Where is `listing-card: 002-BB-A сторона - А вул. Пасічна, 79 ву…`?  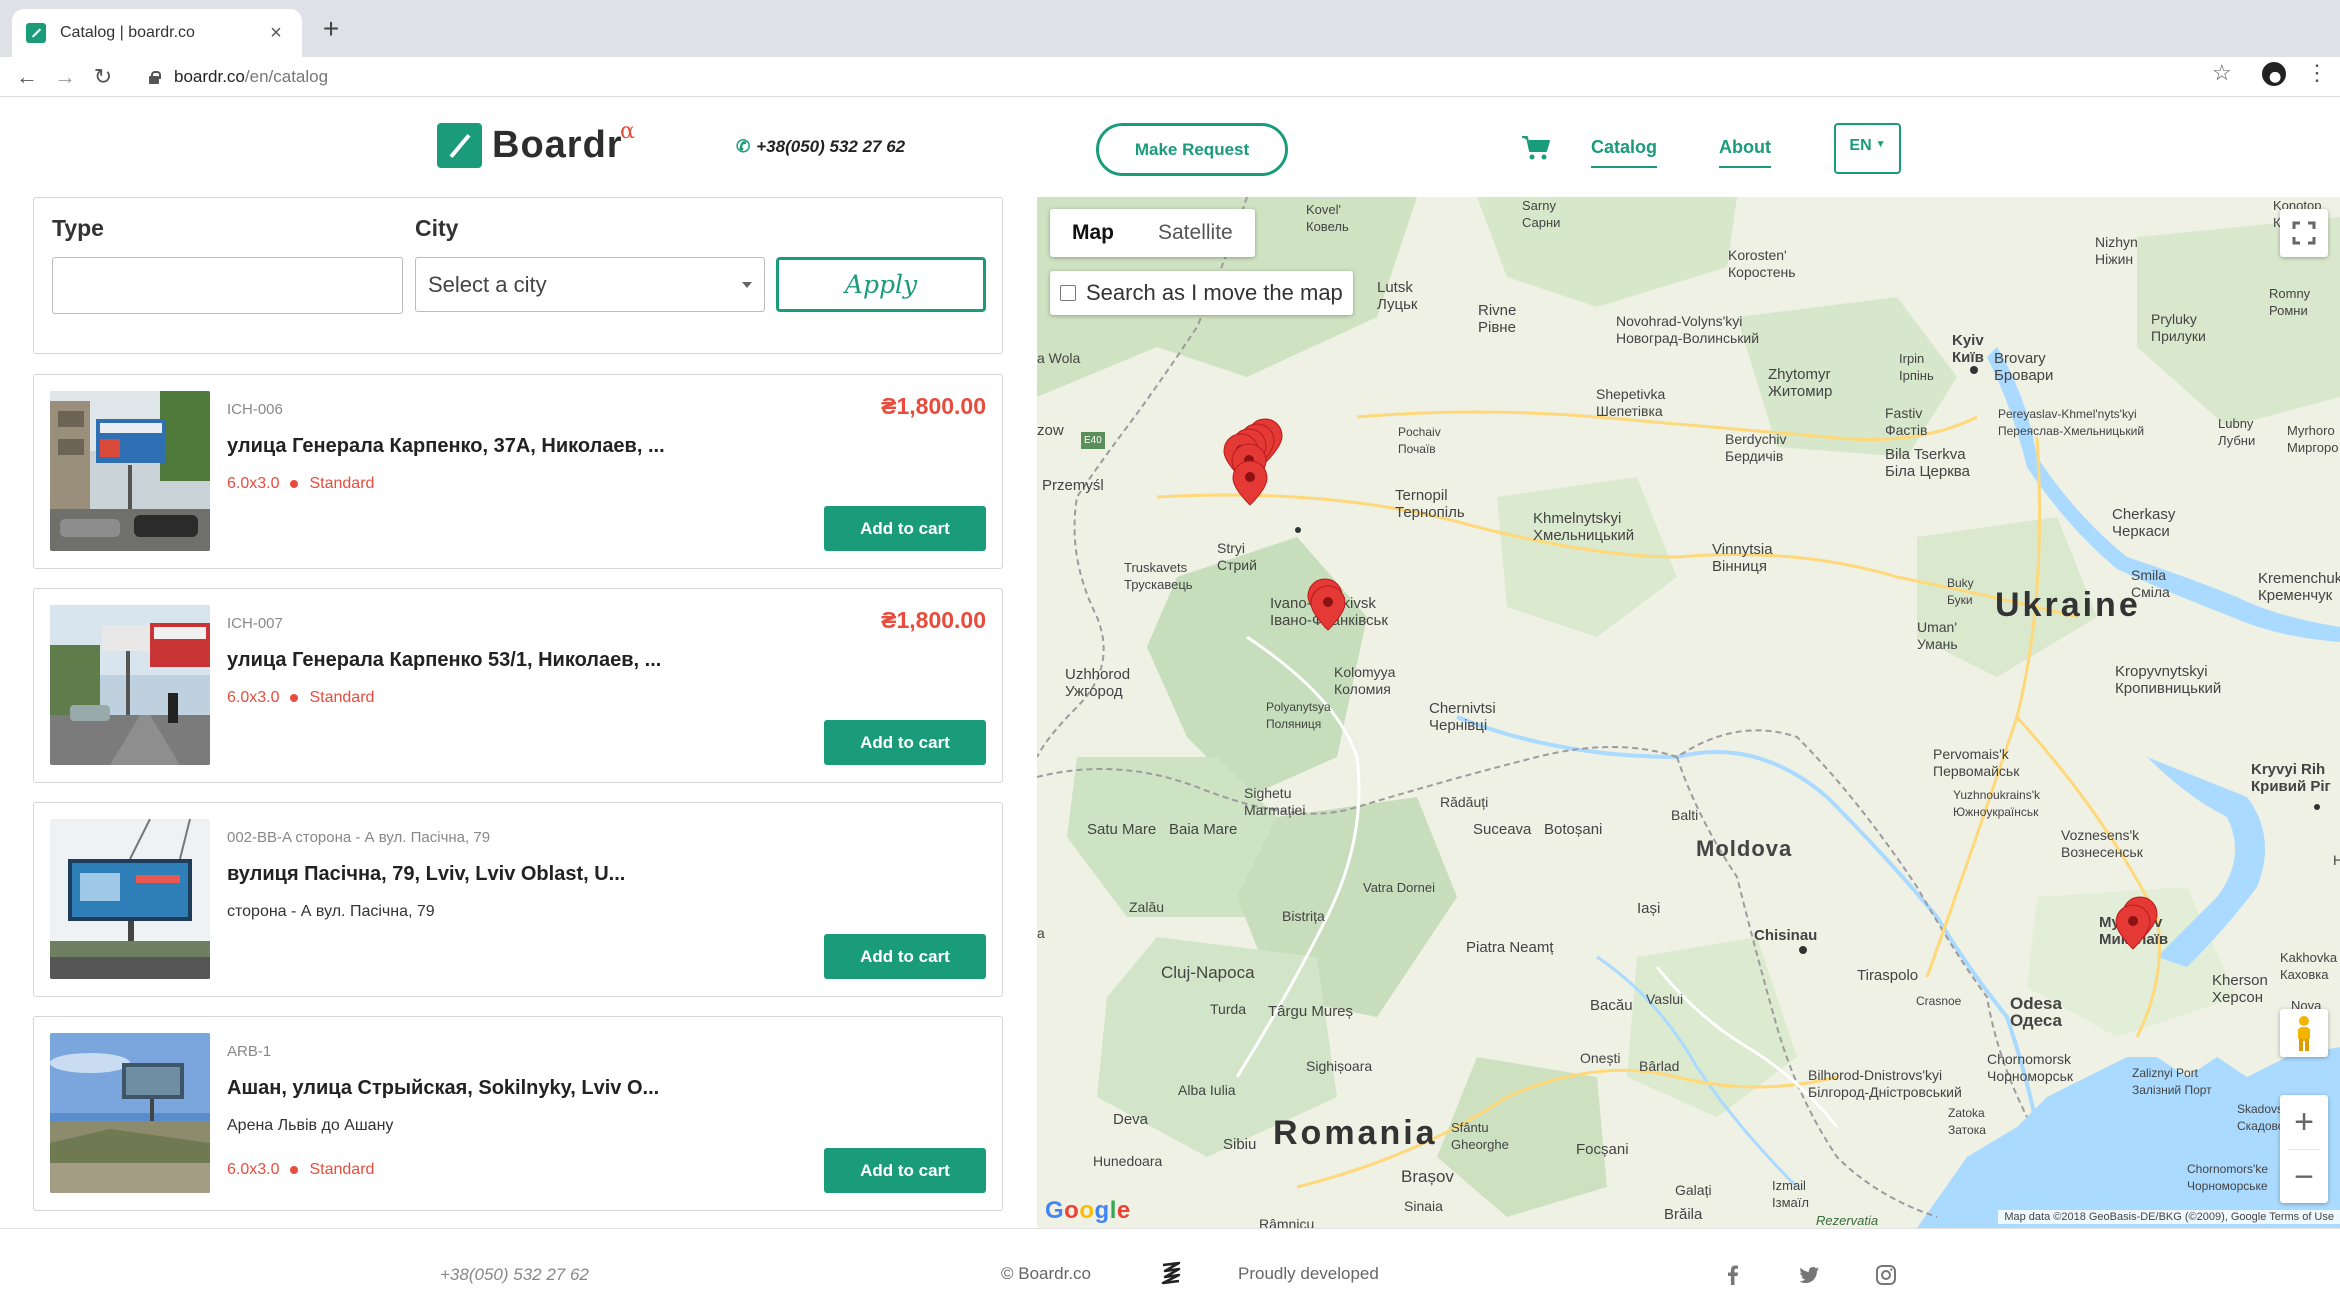
listing-card: 002-BB-A сторона - А вул. Пасічна, 79 ву… is located at coordinates (518, 899).